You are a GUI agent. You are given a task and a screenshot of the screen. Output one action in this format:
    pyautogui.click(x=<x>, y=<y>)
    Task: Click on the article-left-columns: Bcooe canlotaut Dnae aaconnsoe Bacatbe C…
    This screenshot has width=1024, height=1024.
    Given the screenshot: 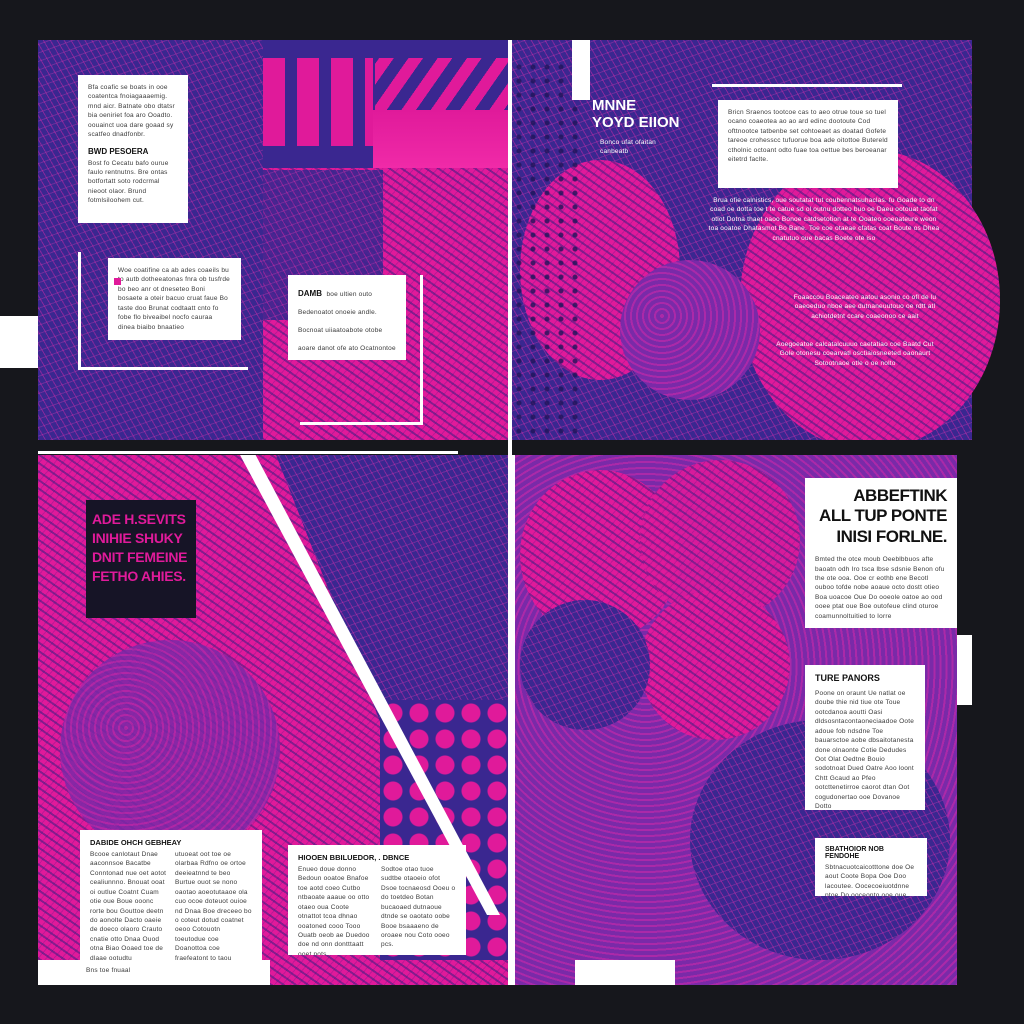 What is the action you would take?
    pyautogui.click(x=171, y=905)
    